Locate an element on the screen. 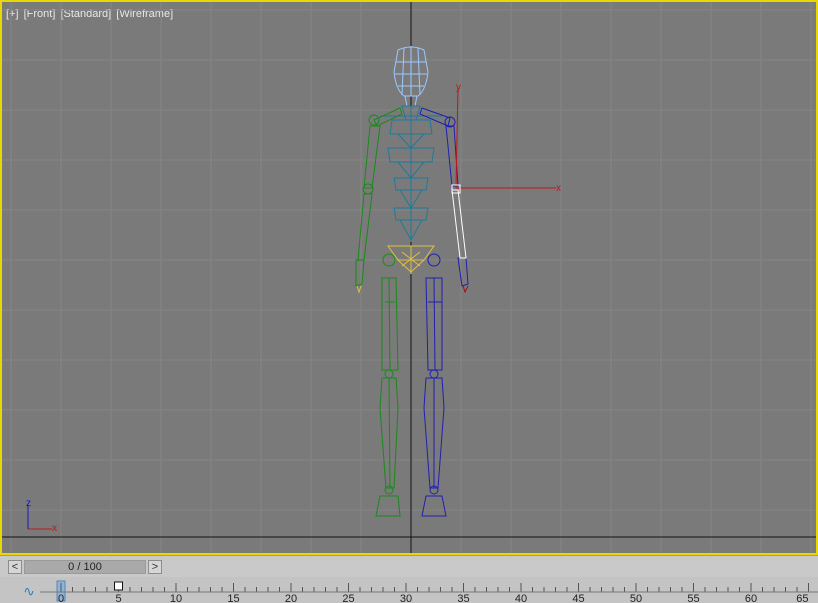 Image resolution: width=818 pixels, height=603 pixels. frame-label: 35 is located at coordinates (463, 598).